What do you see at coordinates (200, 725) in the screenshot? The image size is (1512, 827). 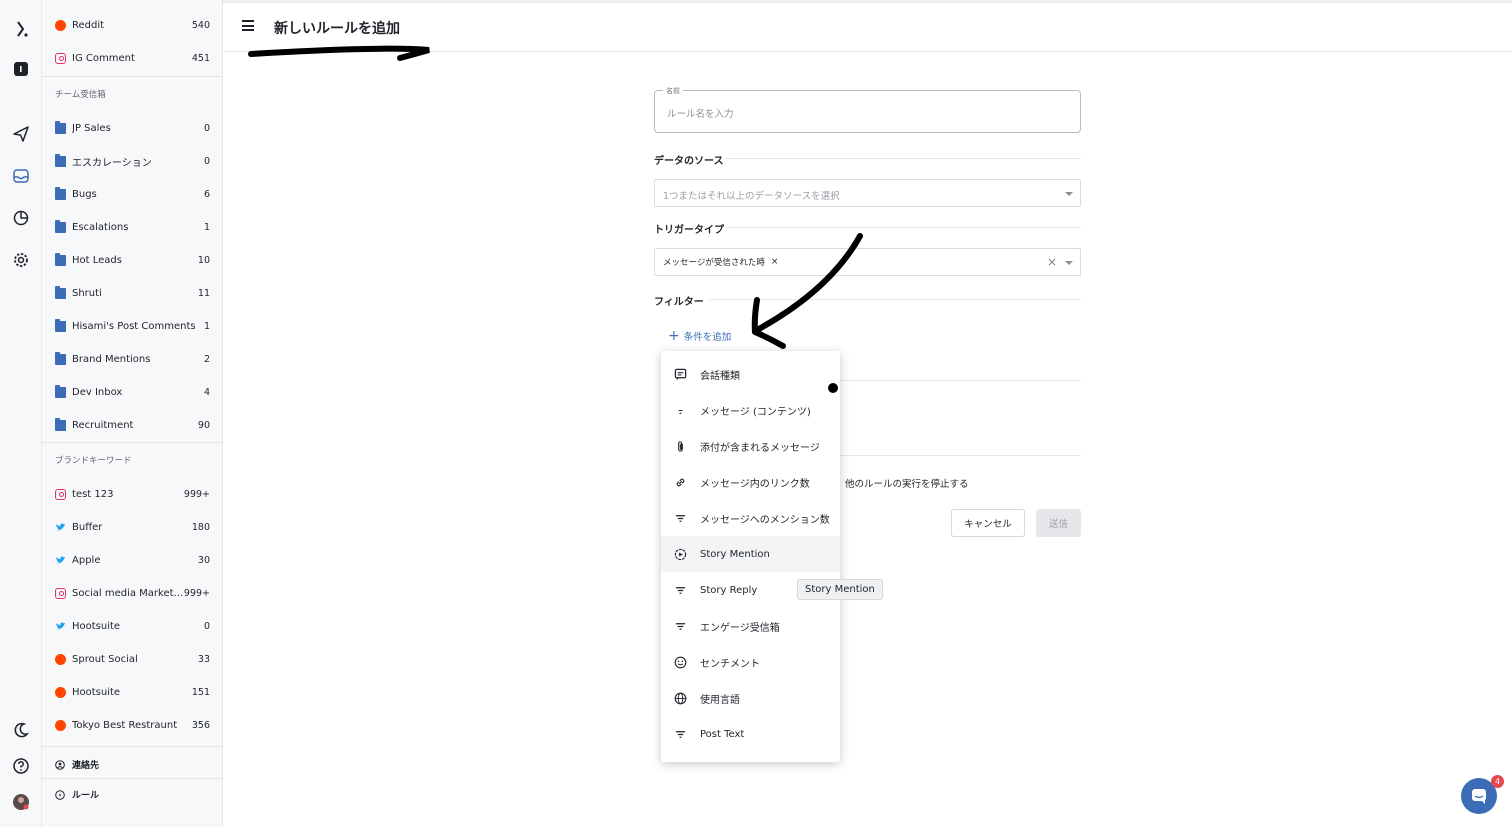 I see `sidebar-item-count: 356` at bounding box center [200, 725].